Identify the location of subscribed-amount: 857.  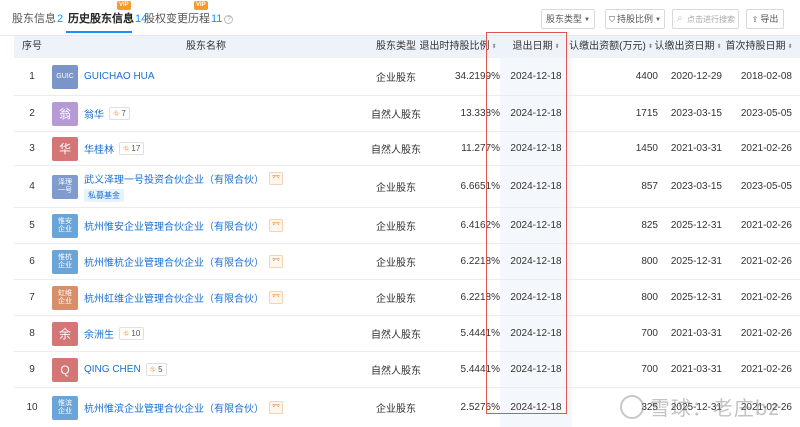
(649, 186).